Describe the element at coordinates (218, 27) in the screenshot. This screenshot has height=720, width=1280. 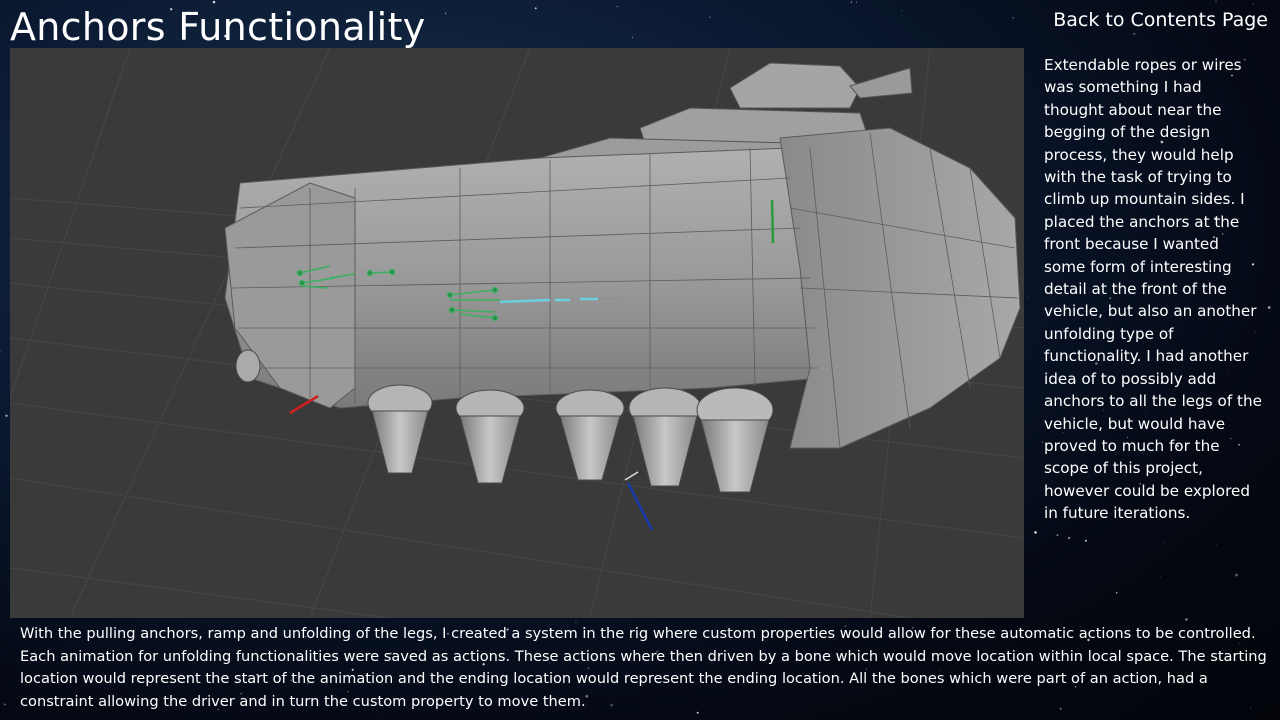
I see `page-title: Anchors Functionality` at that location.